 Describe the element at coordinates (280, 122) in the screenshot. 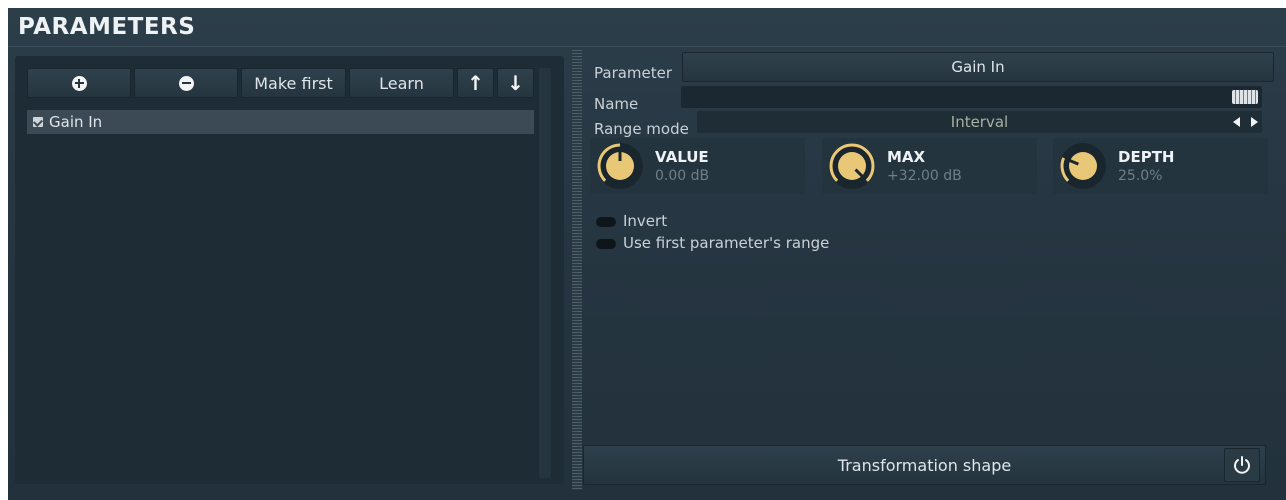

I see `list-item: Gain In` at that location.